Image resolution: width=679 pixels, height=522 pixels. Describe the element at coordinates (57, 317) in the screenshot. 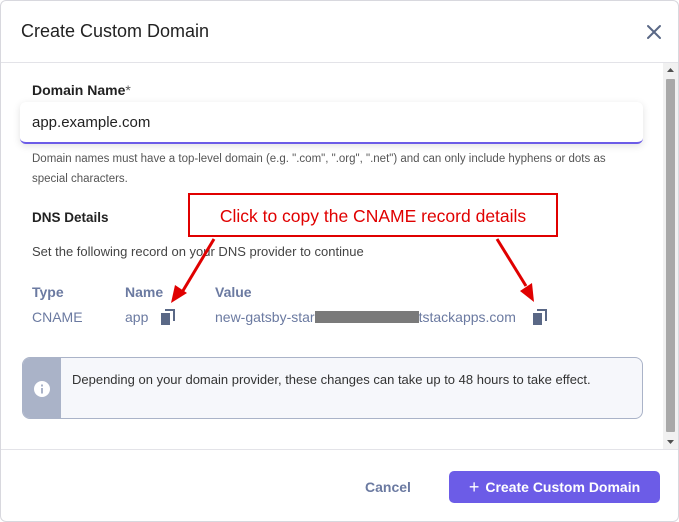

I see `record-type: CNAME` at that location.